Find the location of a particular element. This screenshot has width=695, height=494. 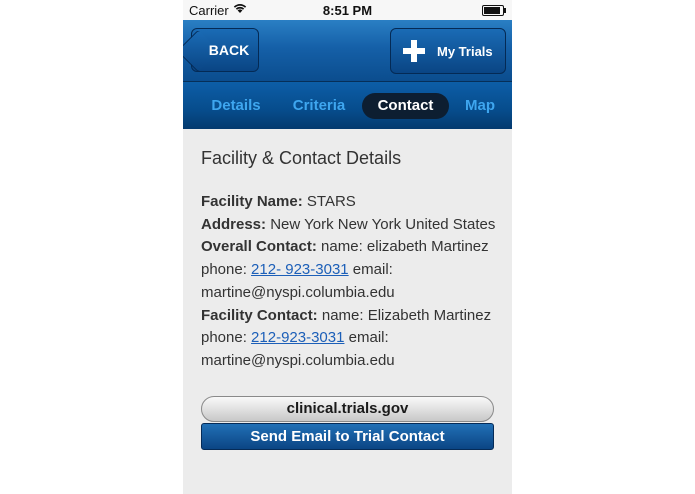

plus-icon is located at coordinates (414, 51).